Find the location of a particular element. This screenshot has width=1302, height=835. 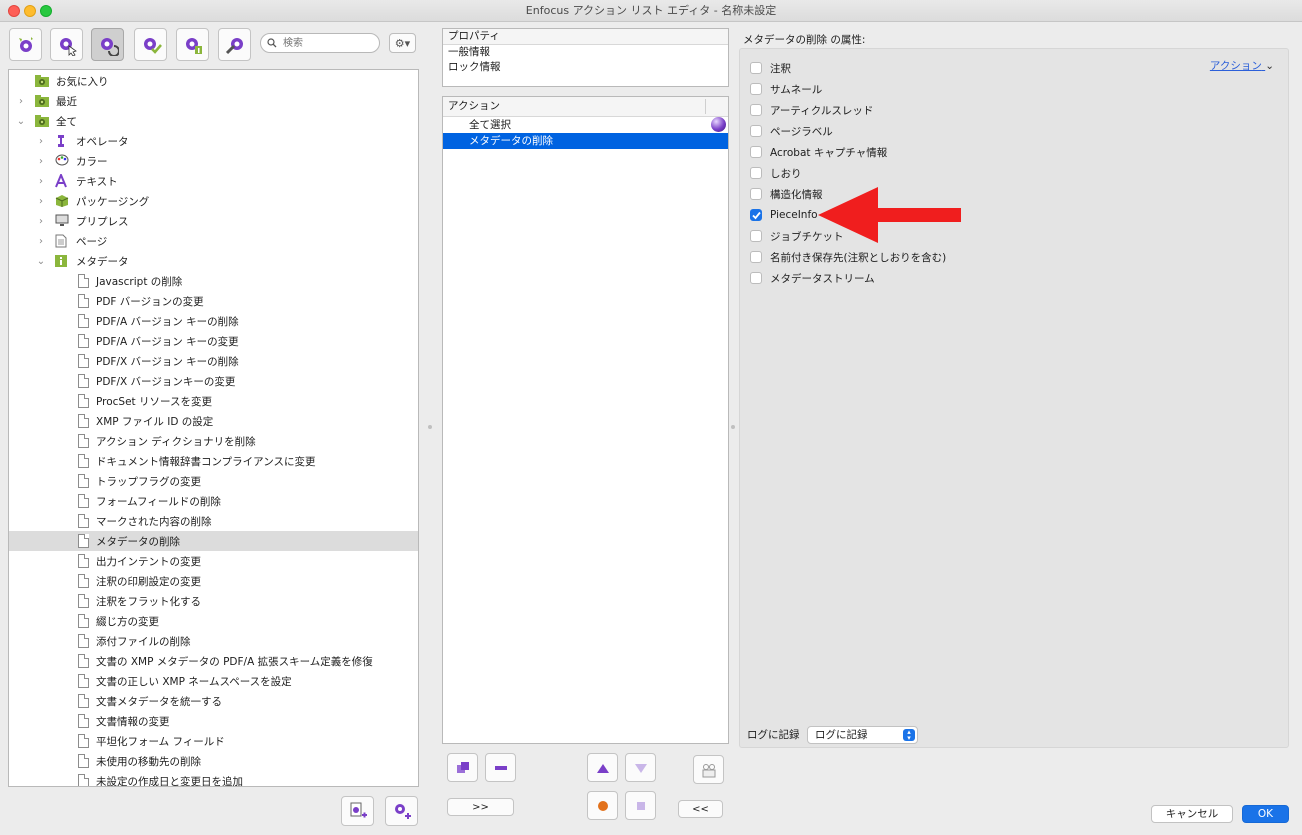

tree-action-item: 文書の XMP メタデータの PDF/A 拡張スキーム定義を修復 is located at coordinates (213, 661).